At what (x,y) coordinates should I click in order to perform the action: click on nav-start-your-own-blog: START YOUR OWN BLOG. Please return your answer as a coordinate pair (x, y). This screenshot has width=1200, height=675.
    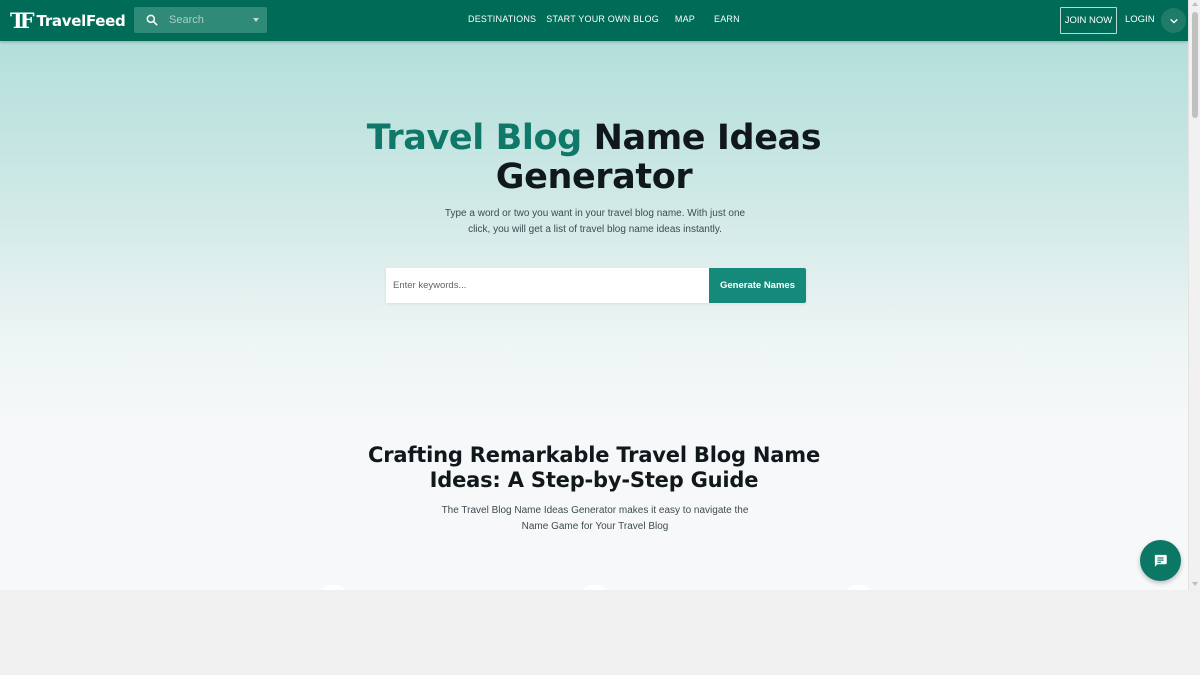
    Looking at the image, I should click on (602, 19).